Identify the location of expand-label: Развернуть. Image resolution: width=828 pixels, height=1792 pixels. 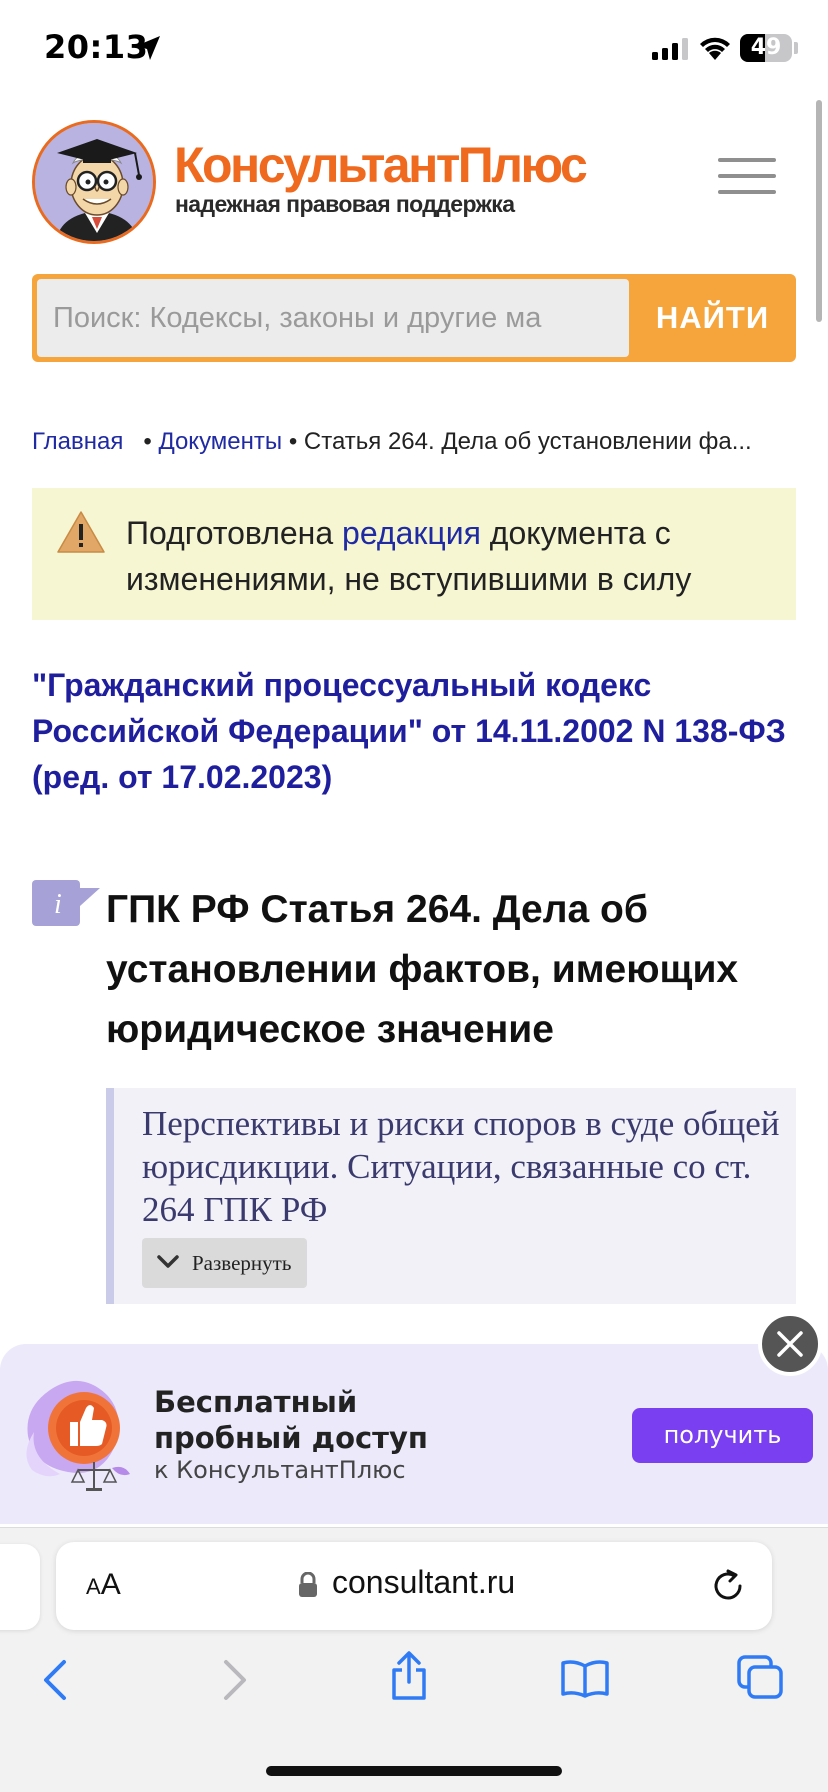
(242, 1263).